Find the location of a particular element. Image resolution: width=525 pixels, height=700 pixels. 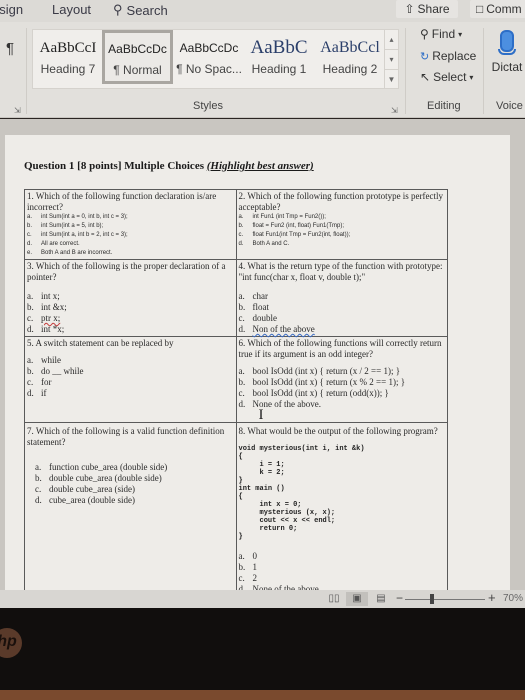

voice-group-label: Voice is located at coordinates (509, 106).